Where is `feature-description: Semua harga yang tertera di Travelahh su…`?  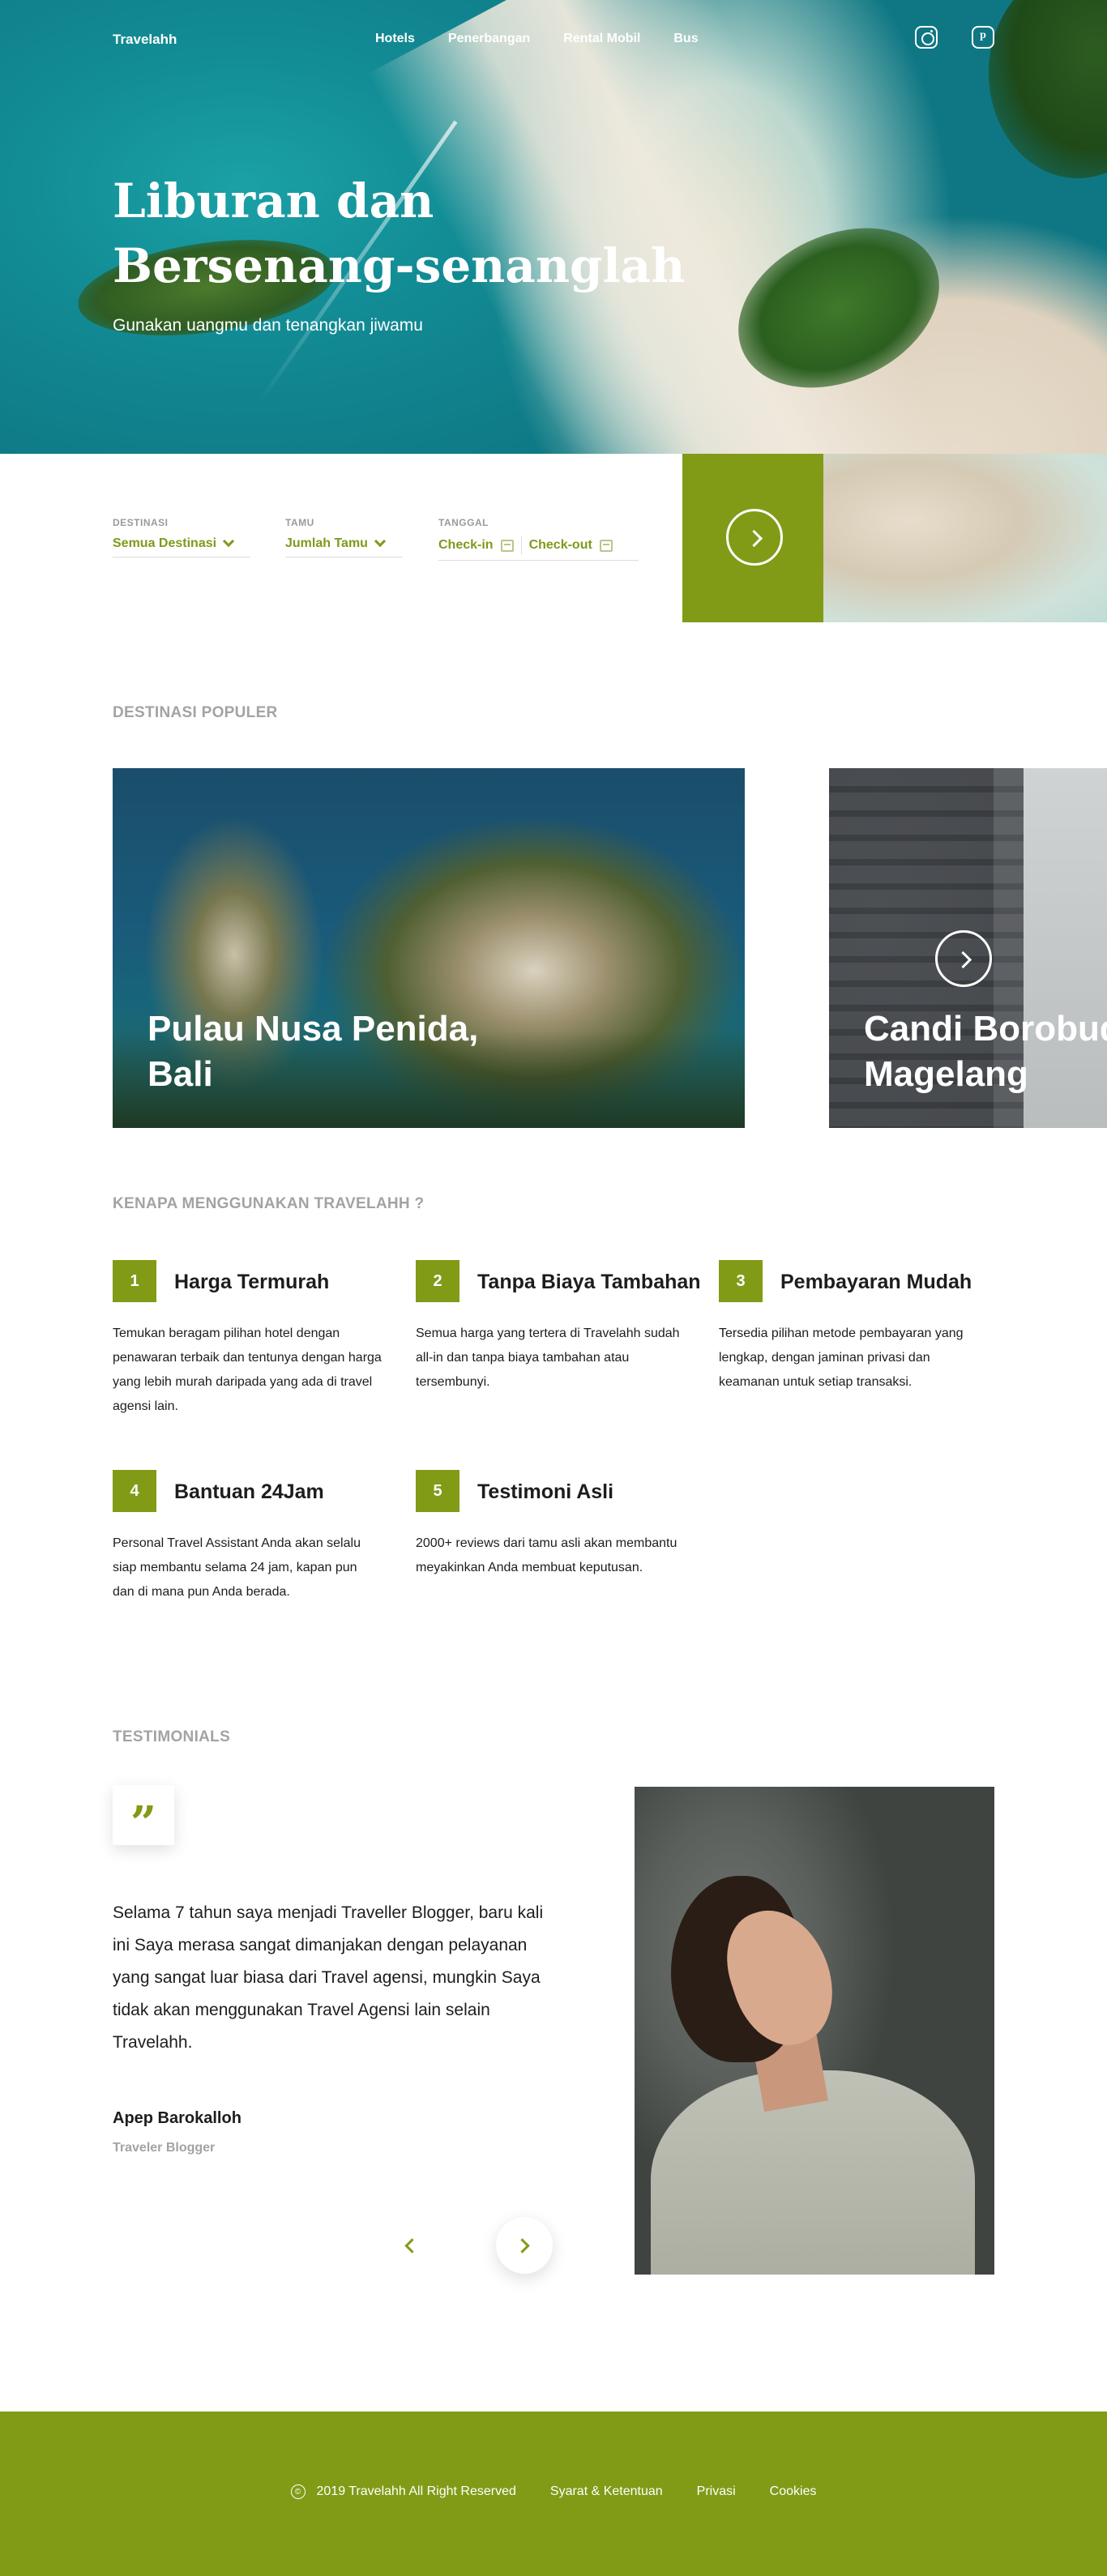
feature-description: Semua harga yang tertera di Travelahh su… is located at coordinates (548, 1357).